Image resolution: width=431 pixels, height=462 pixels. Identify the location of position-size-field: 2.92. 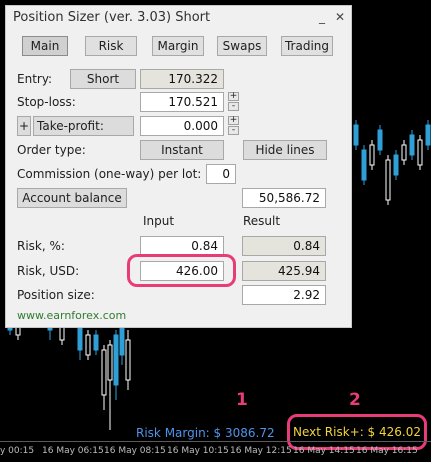
(284, 295).